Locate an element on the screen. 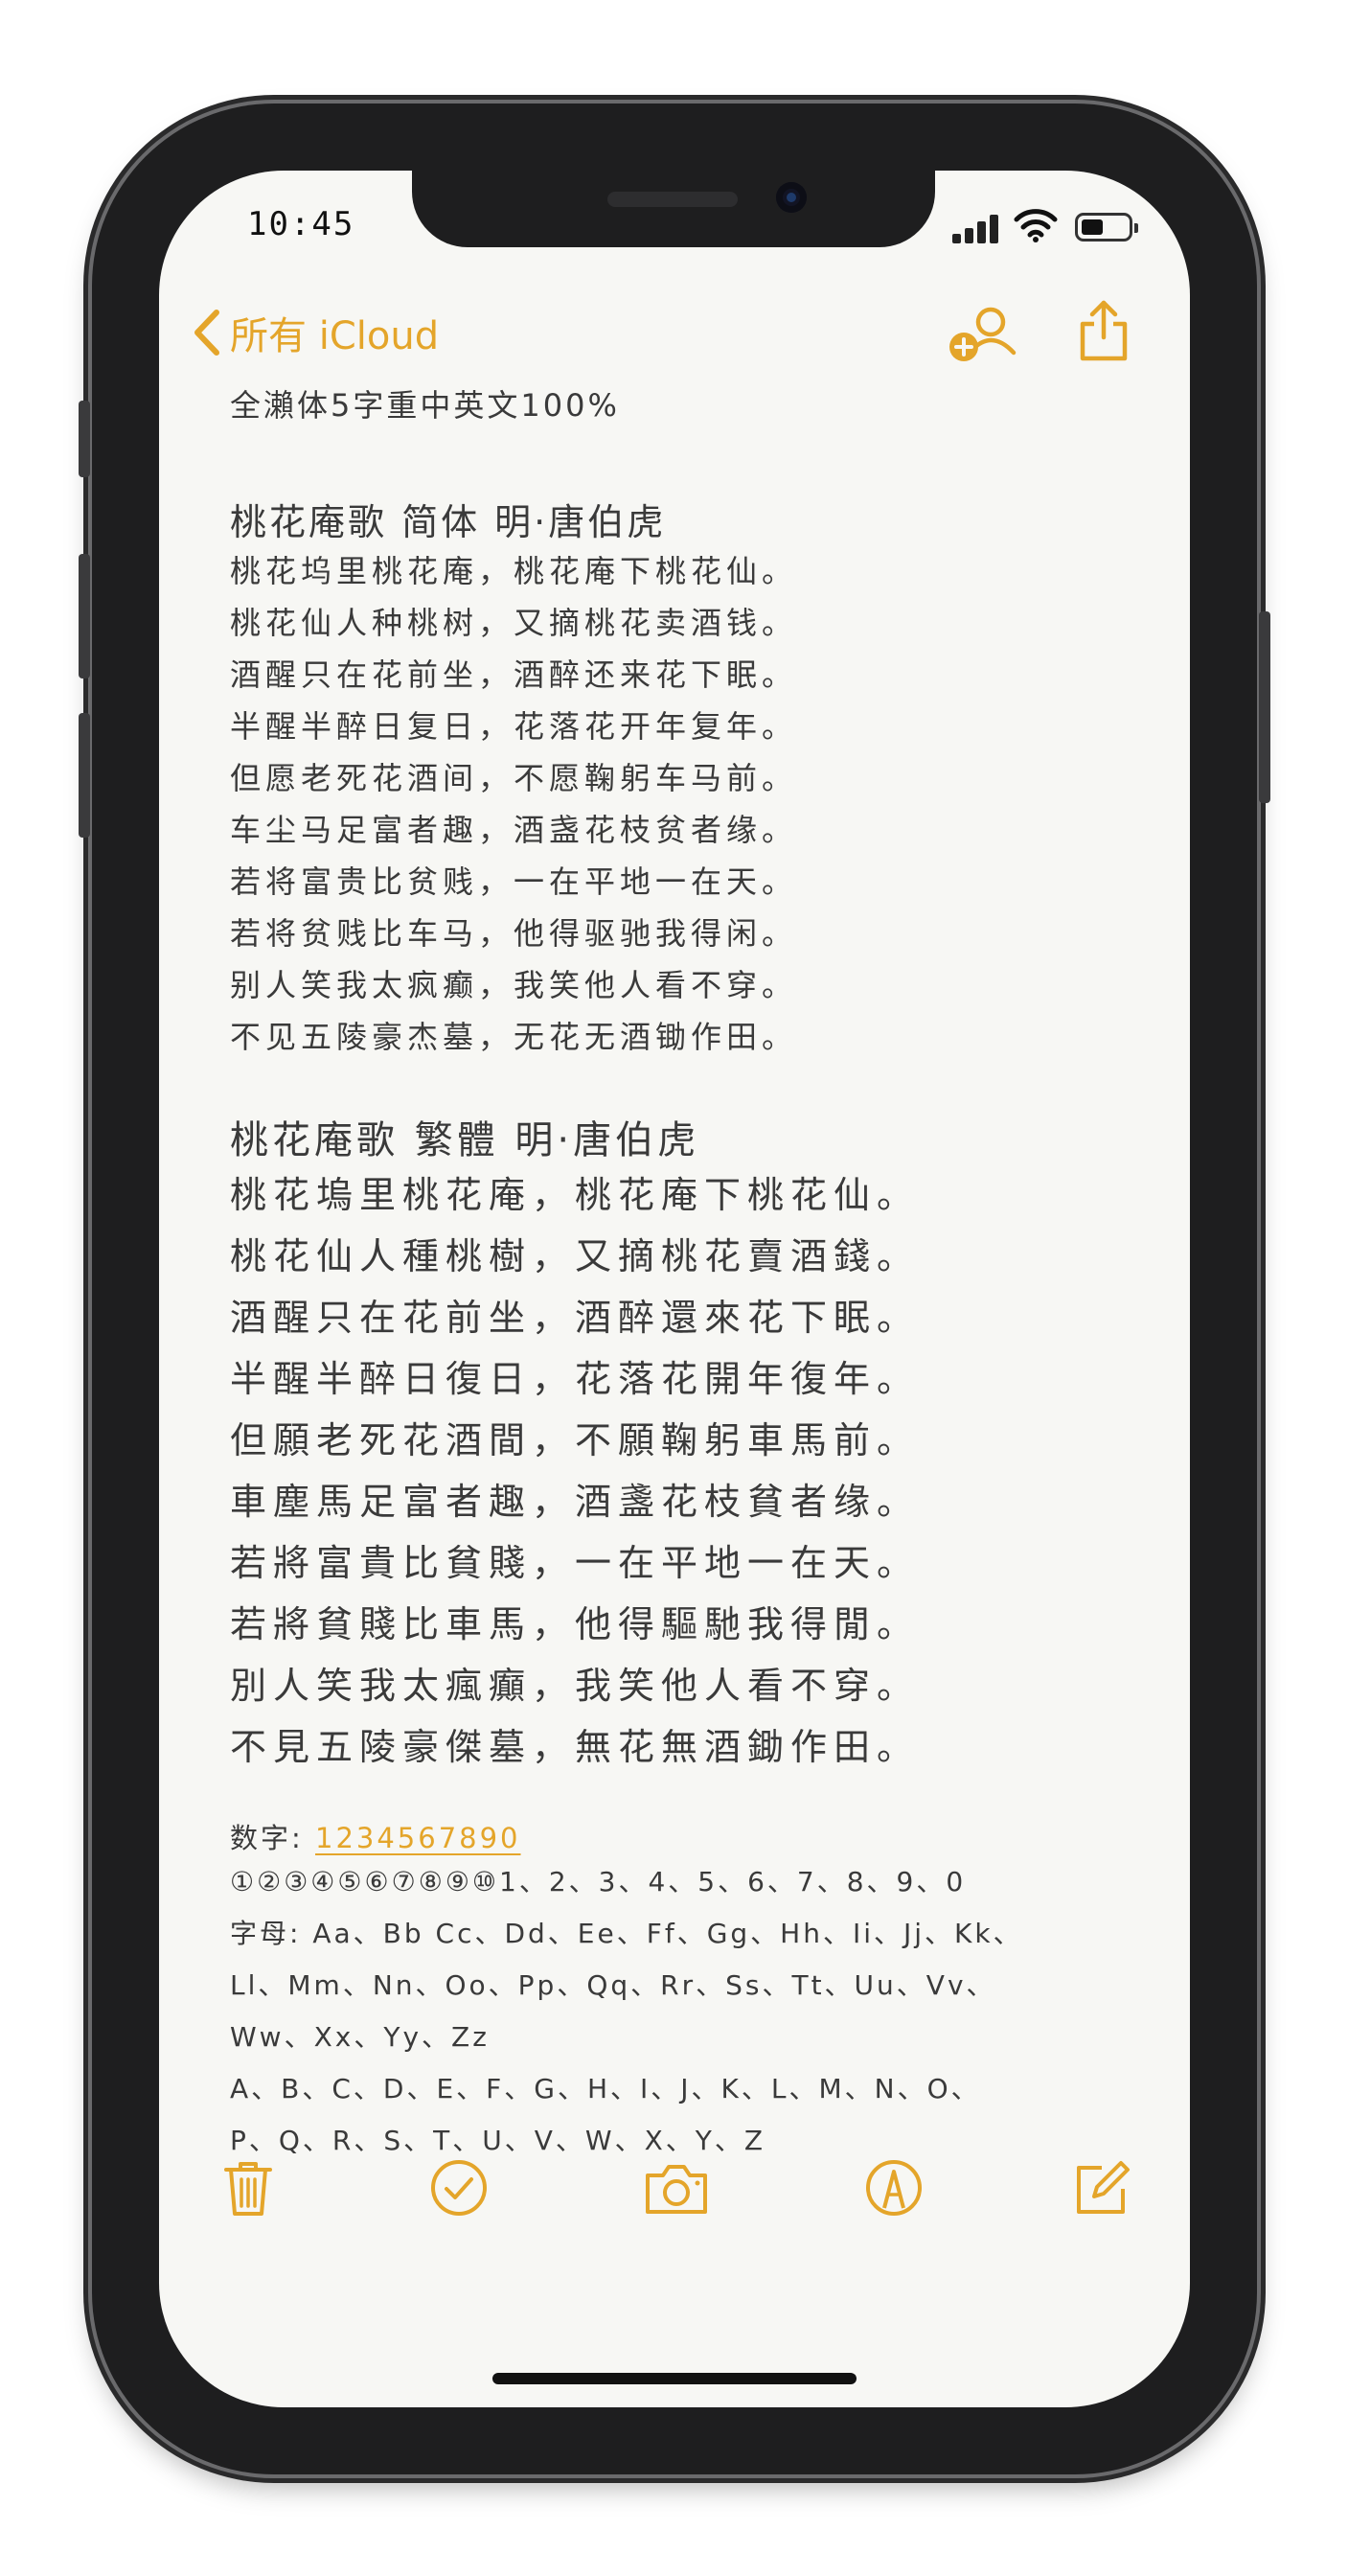  alphabet-line: A、B、C、D、E、F、G、H、I、J、K、L、M、N、O、 is located at coordinates (605, 2088).